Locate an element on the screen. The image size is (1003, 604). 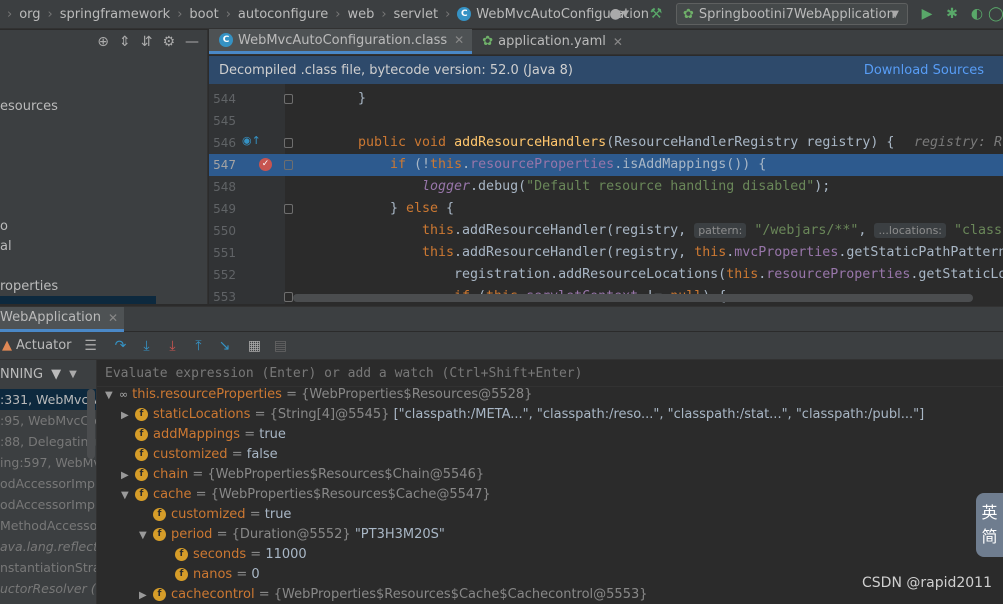
run-to-cursor-icon: ↘ is located at coordinates (225, 346).